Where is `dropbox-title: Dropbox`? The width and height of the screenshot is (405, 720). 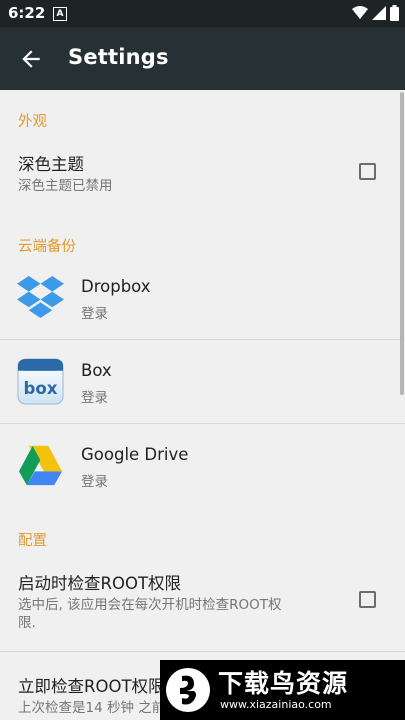 dropbox-title: Dropbox is located at coordinates (116, 286).